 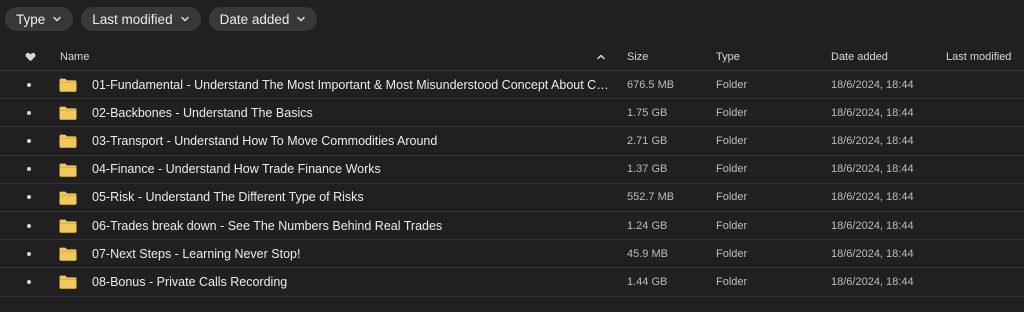 I want to click on chevron-up-icon, so click(x=601, y=56).